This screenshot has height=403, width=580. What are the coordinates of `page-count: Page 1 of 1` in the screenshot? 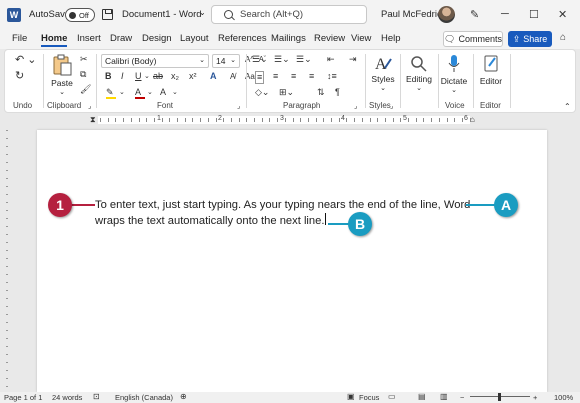 It's located at (23, 397).